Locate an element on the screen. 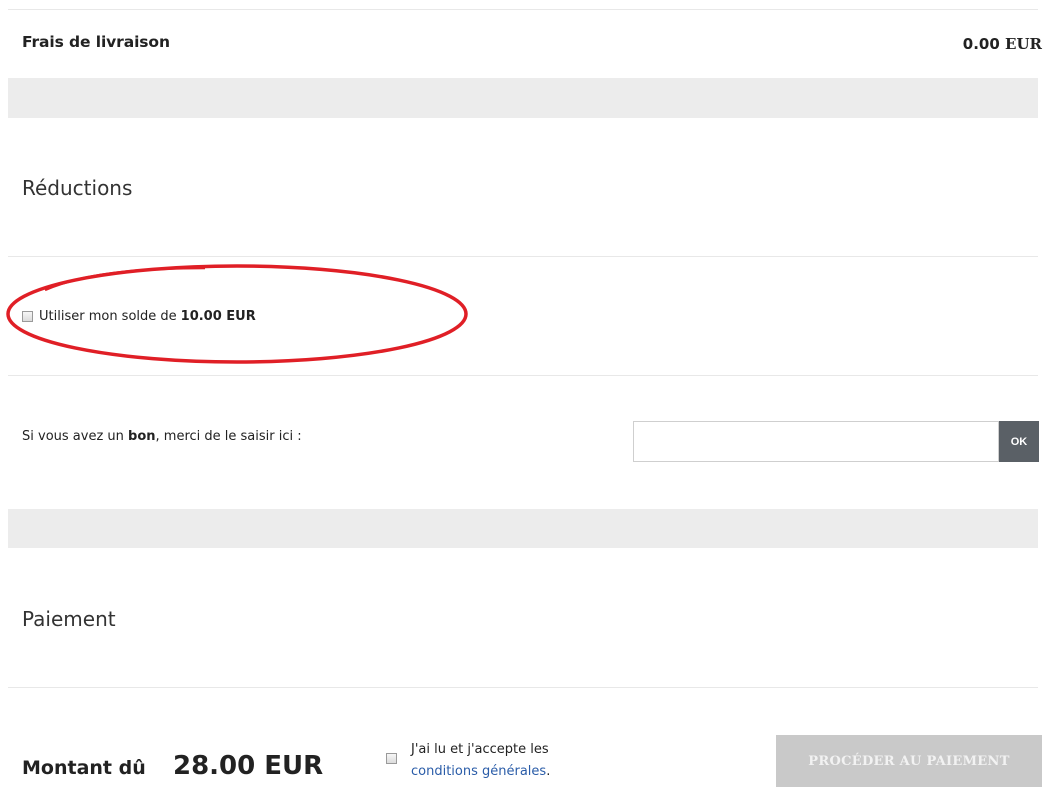  voucher-code-input is located at coordinates (816, 441).